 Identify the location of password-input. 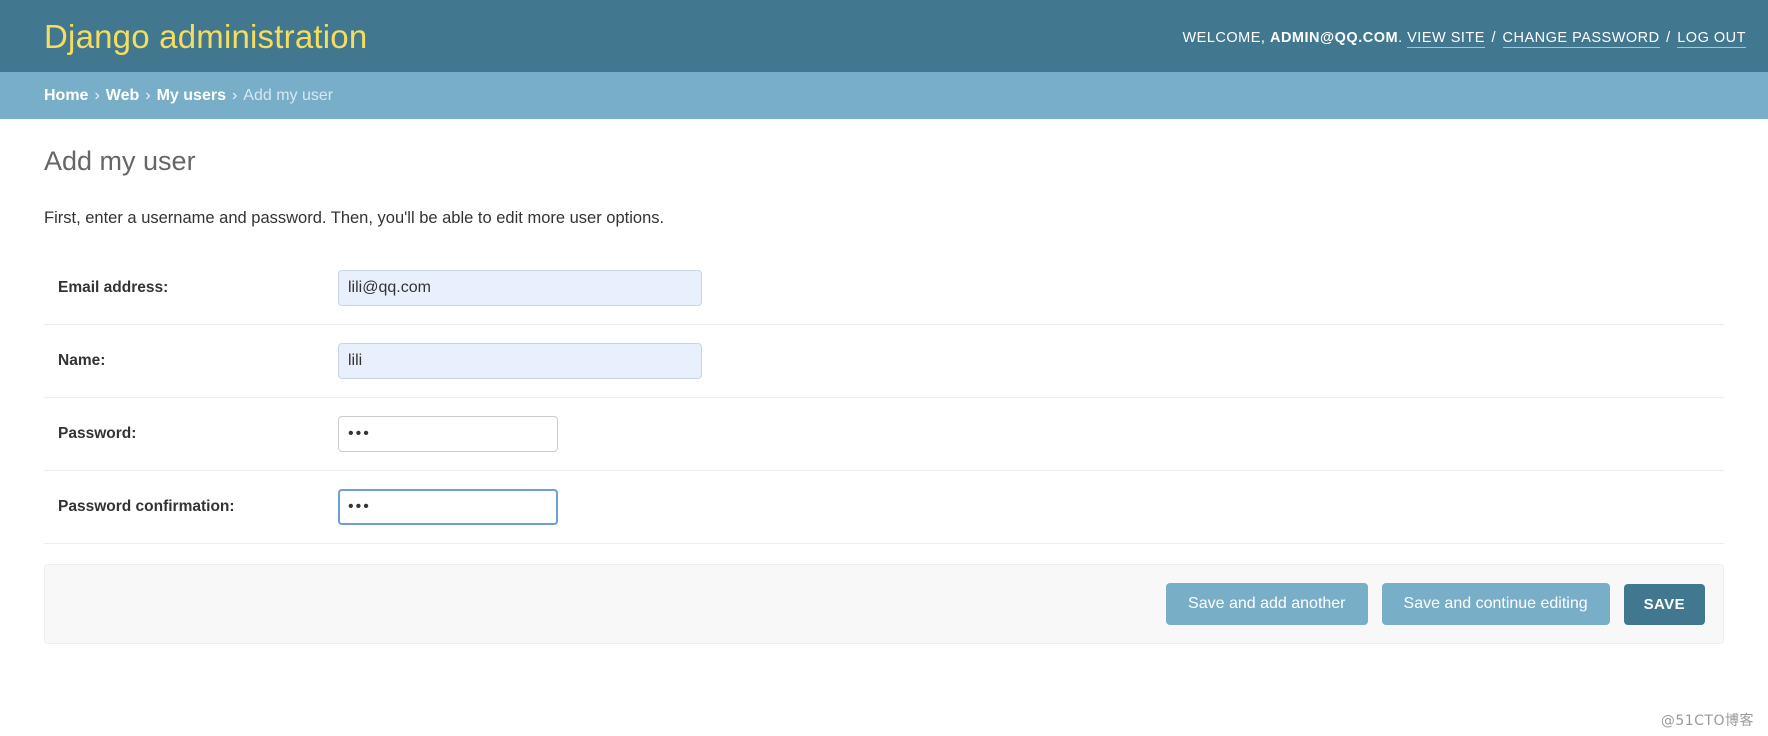
(448, 434).